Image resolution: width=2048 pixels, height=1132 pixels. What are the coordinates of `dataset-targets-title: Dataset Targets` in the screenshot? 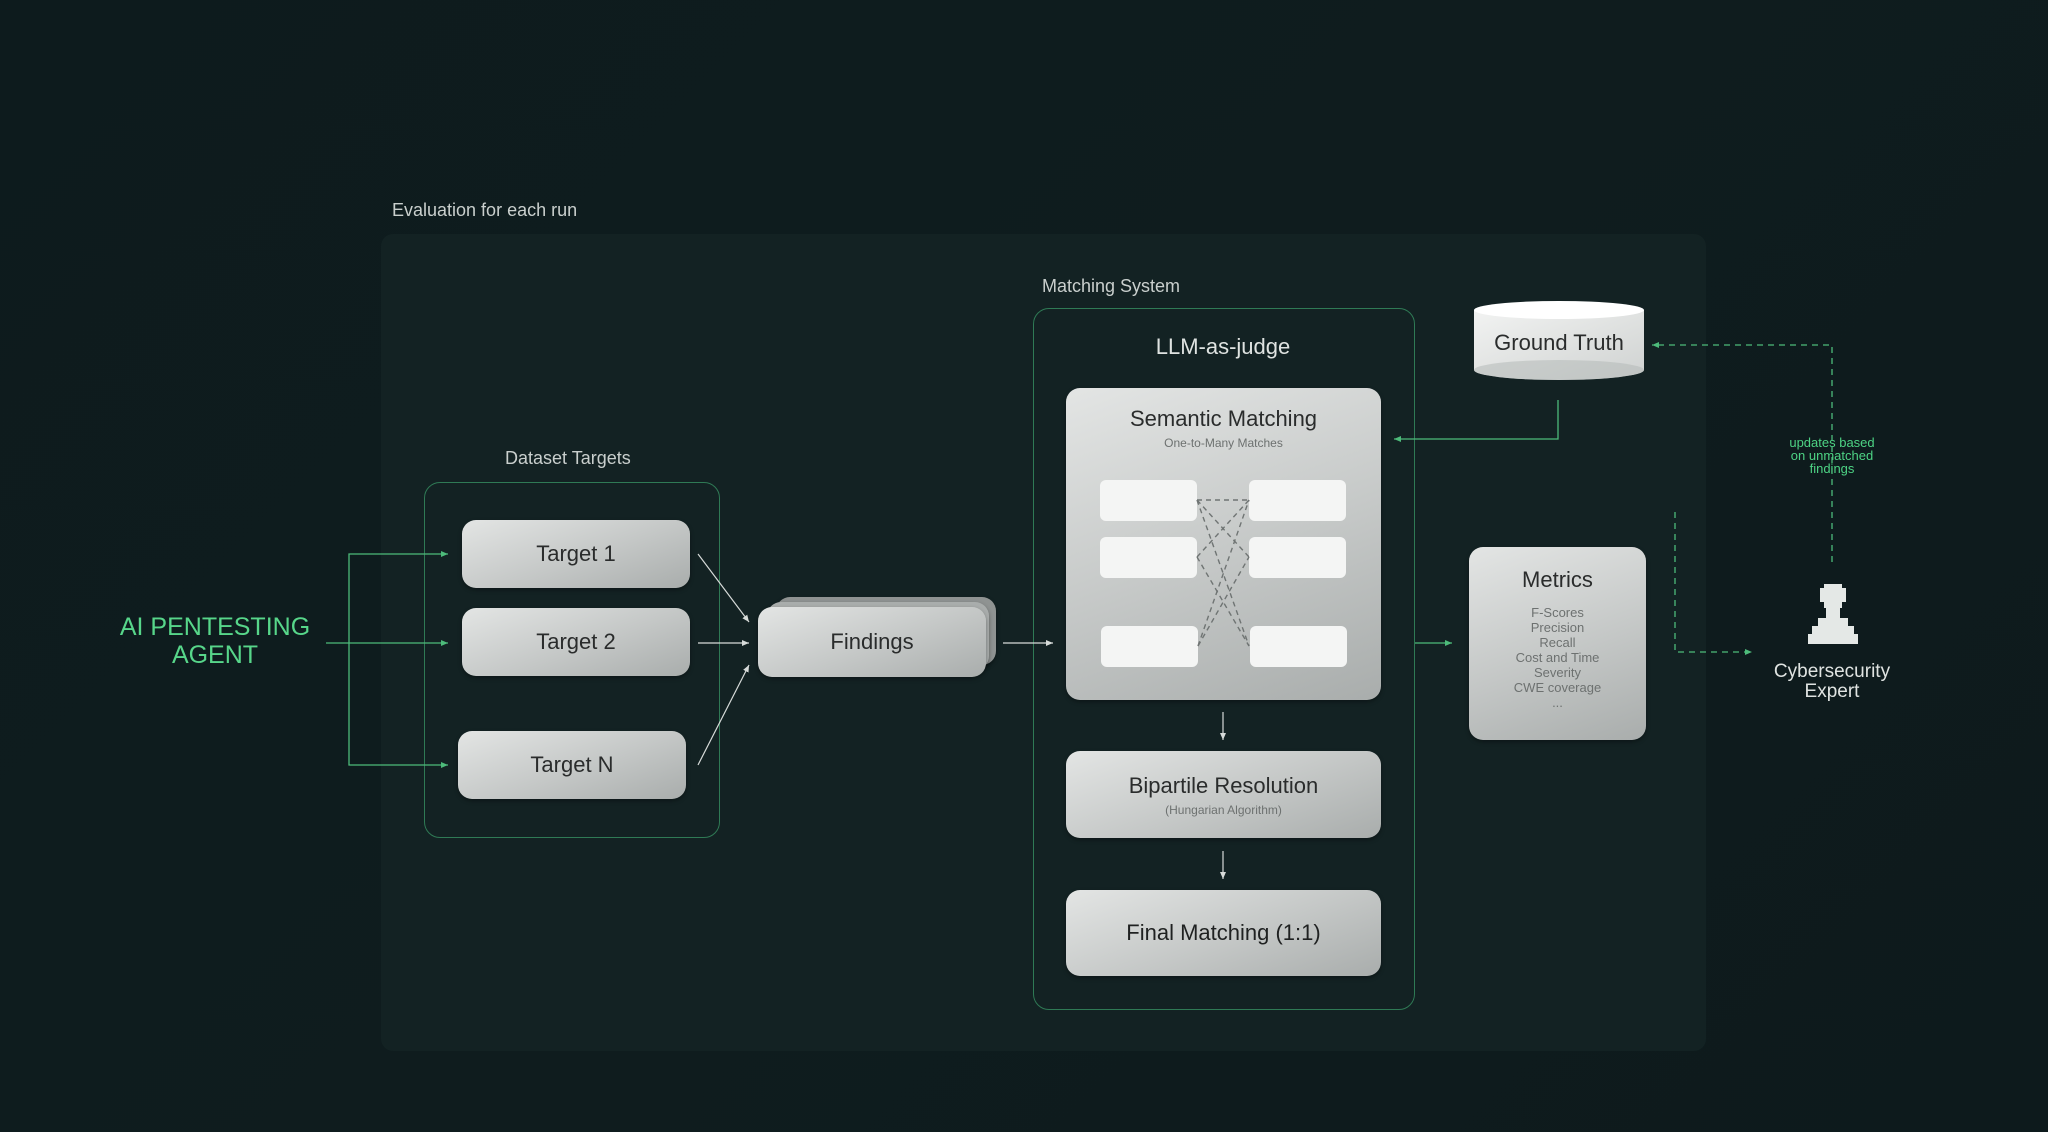 It's located at (568, 458).